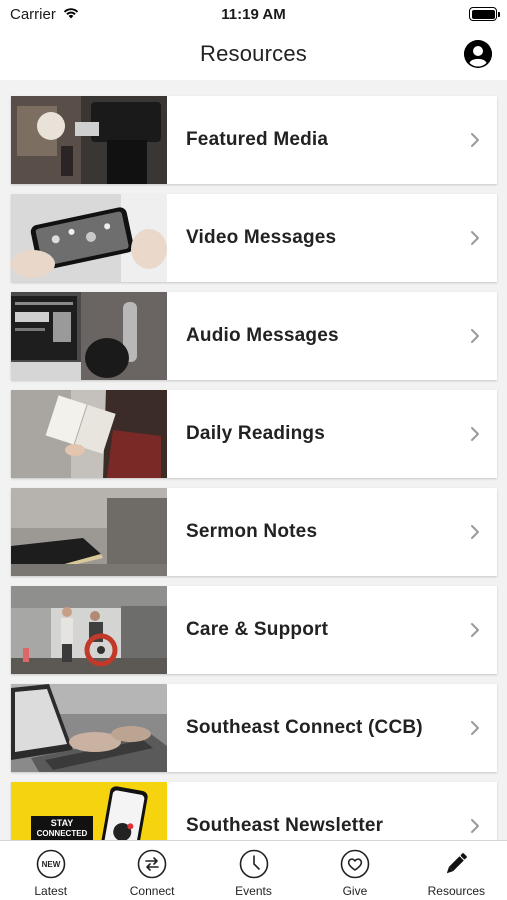 The width and height of the screenshot is (507, 900). What do you see at coordinates (152, 891) in the screenshot?
I see `tab-label: Connect` at bounding box center [152, 891].